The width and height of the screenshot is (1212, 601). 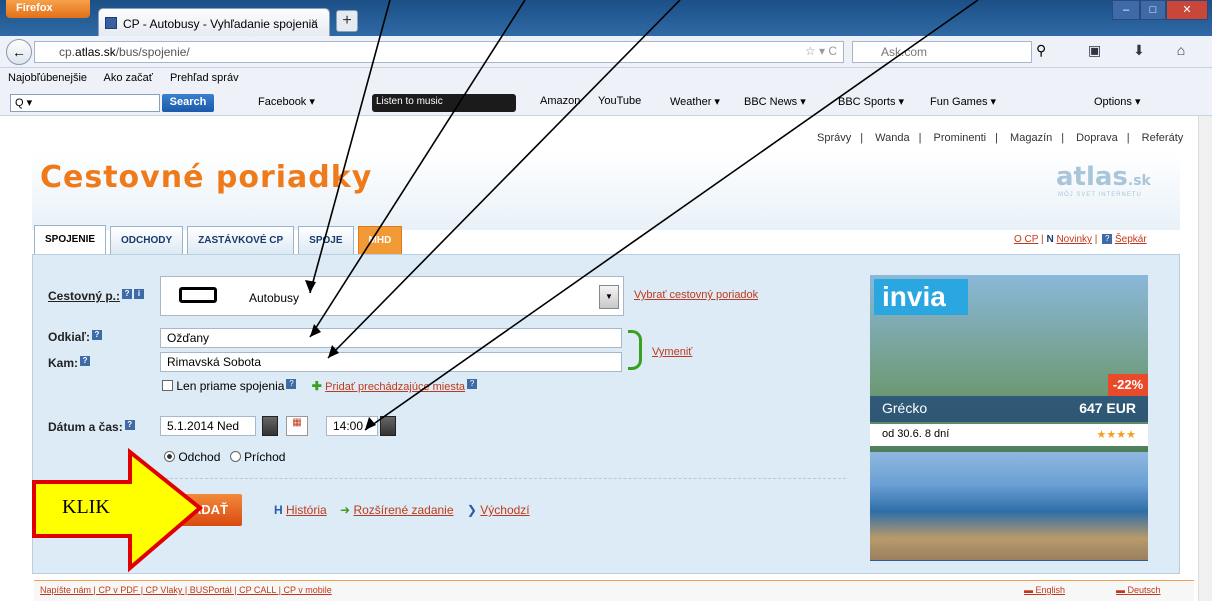 What do you see at coordinates (48, 9) in the screenshot?
I see `firefox-menu-button: Firefox` at bounding box center [48, 9].